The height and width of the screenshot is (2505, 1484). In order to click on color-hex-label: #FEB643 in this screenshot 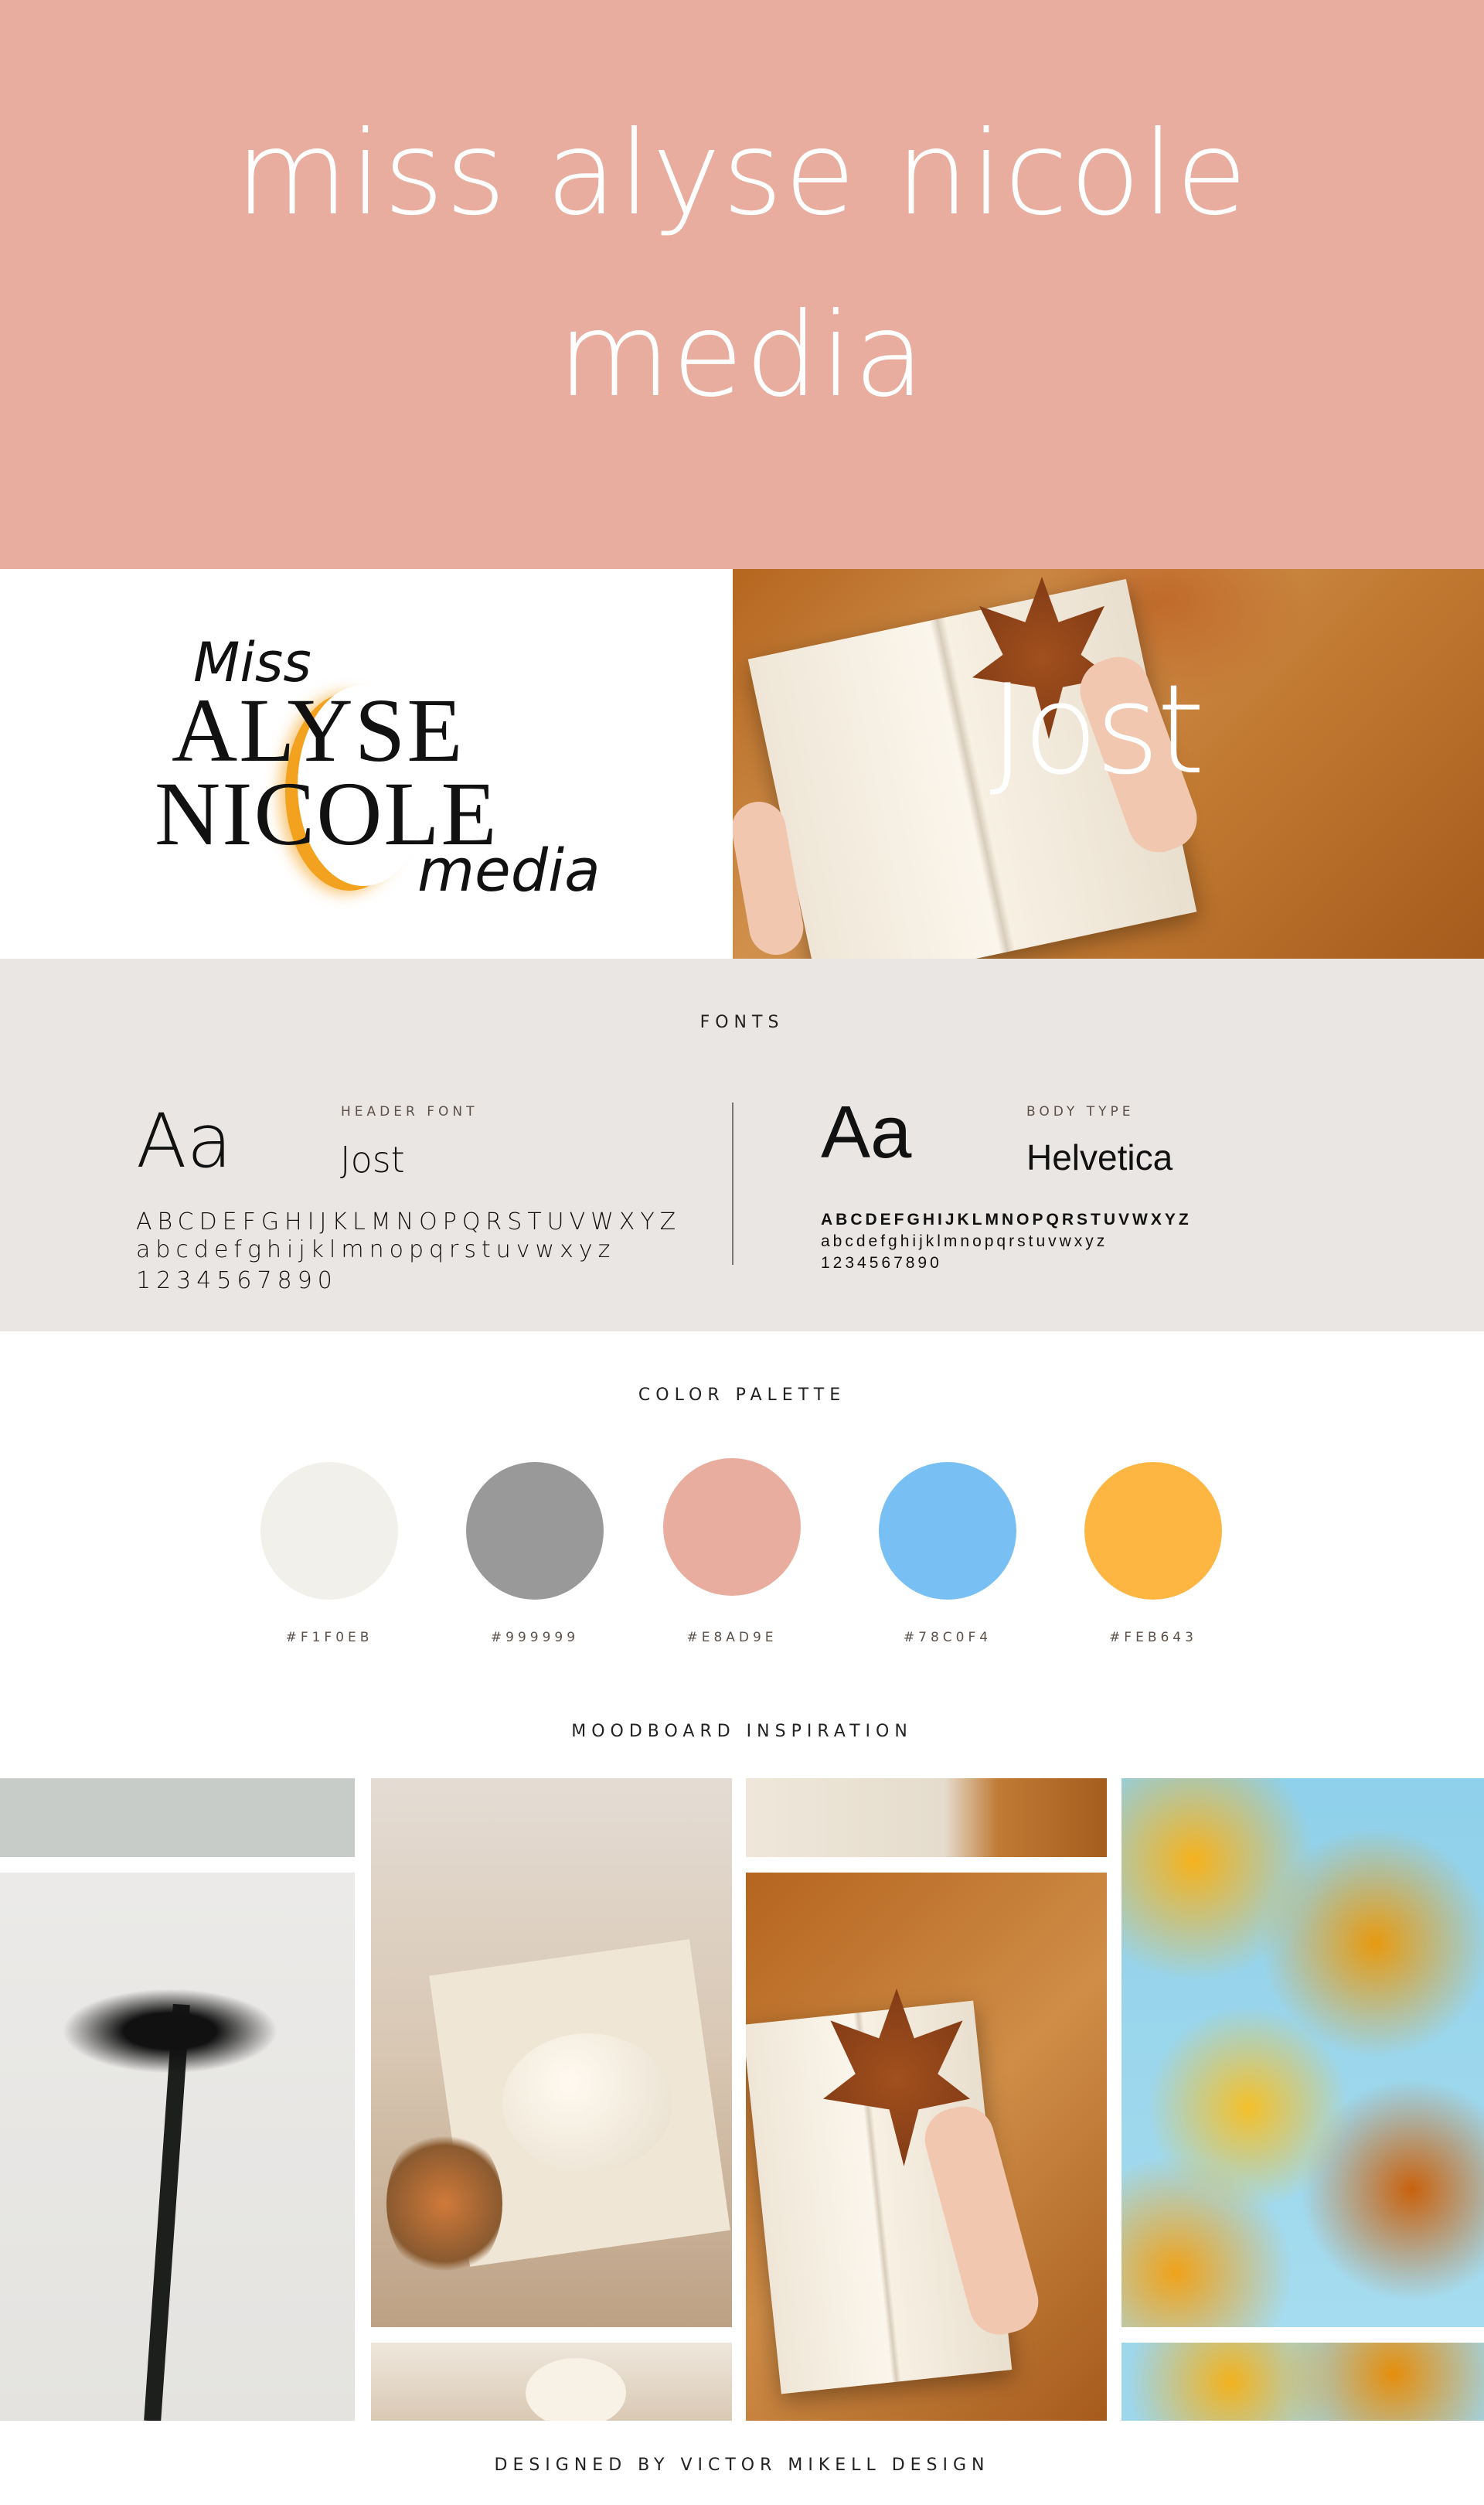, I will do `click(1153, 1637)`.